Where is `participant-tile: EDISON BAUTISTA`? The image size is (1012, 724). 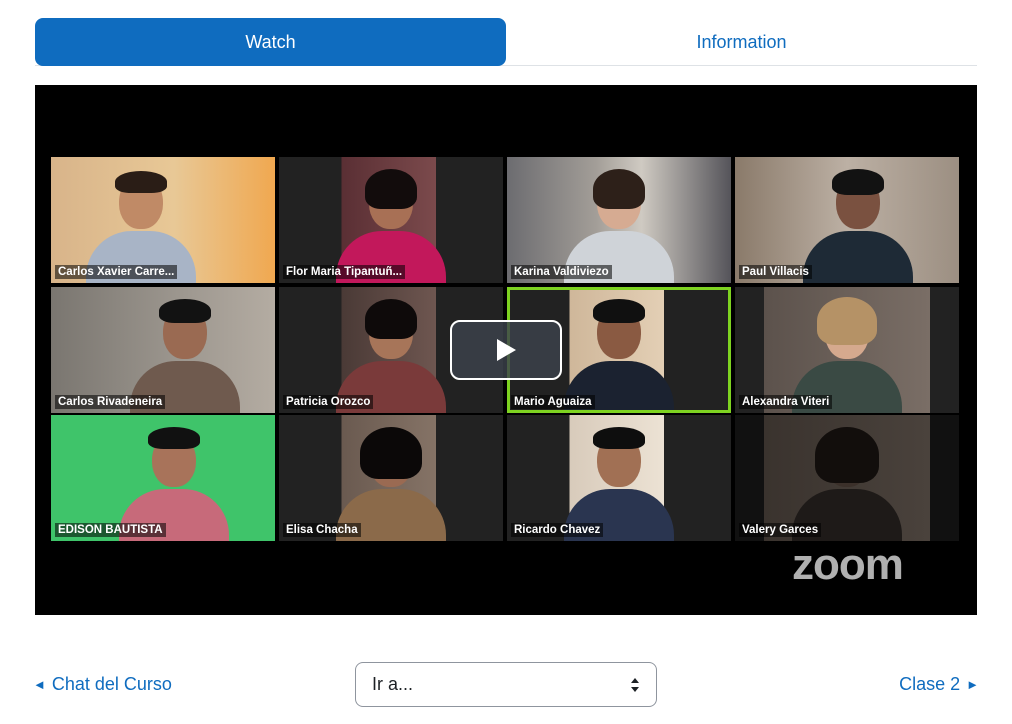
participant-tile: EDISON BAUTISTA is located at coordinates (163, 478).